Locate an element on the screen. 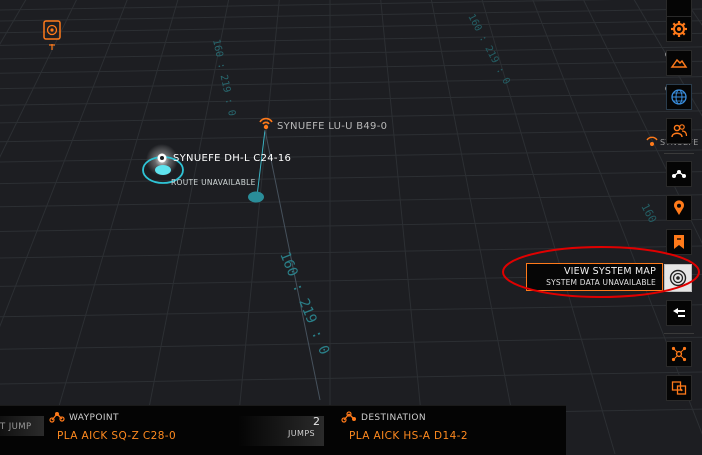 This screenshot has height=455, width=702. previous-jump-label: T JUMP is located at coordinates (16, 427).